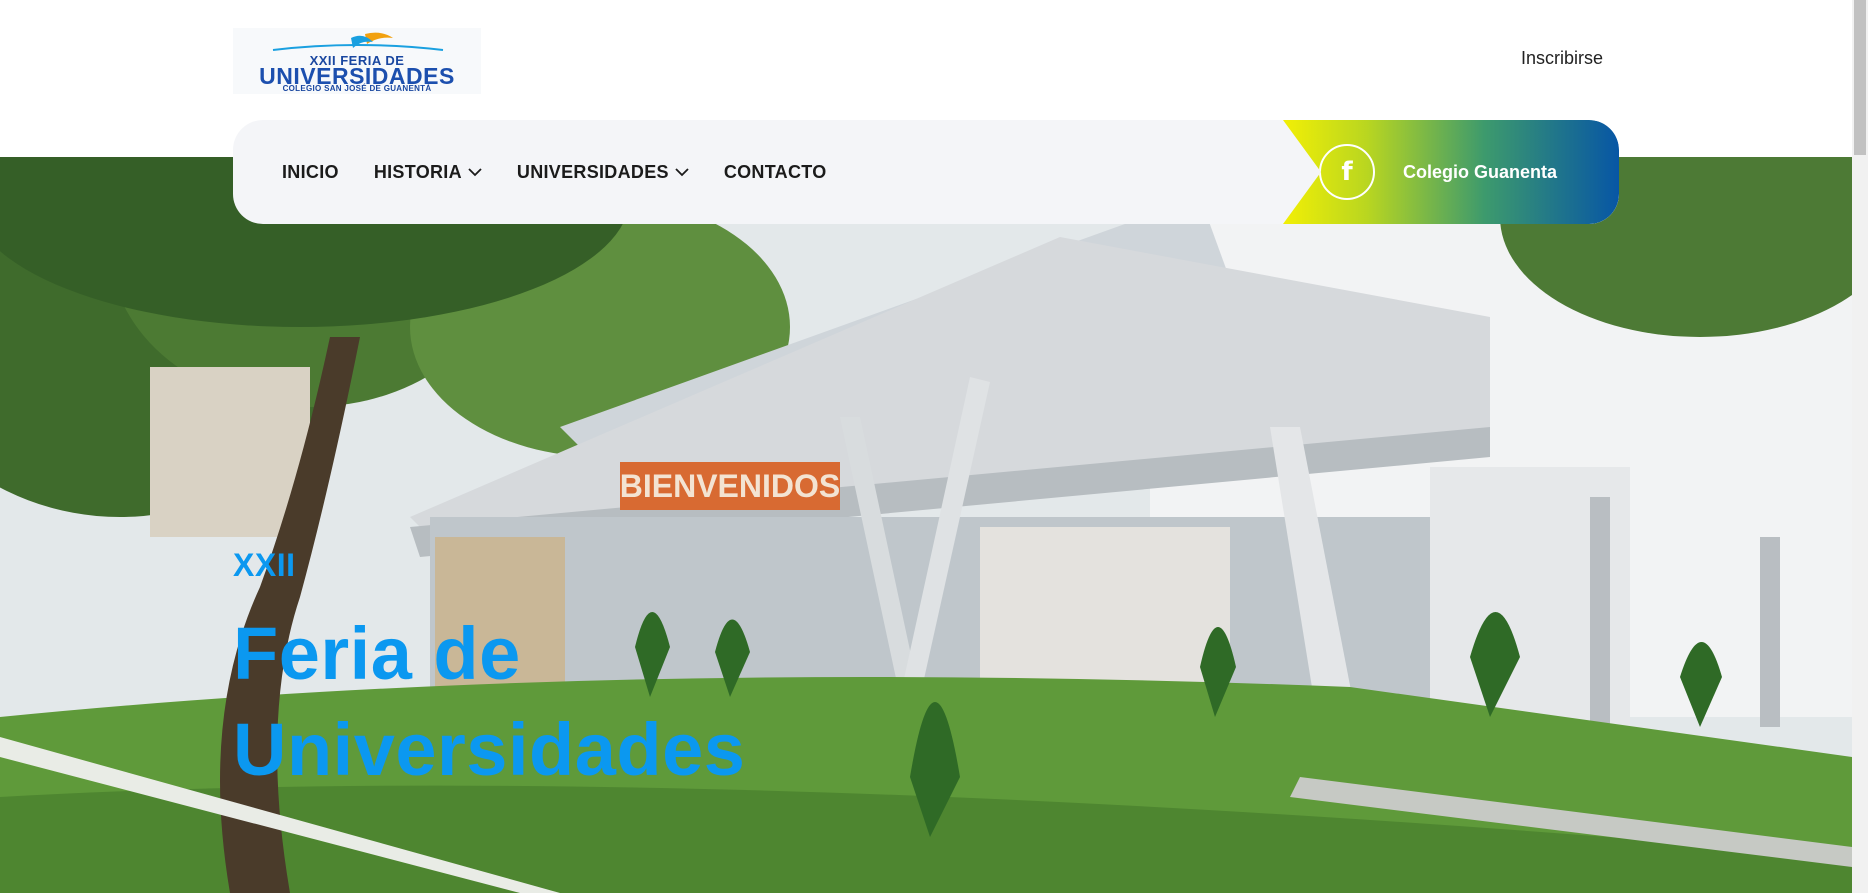 The image size is (1868, 893). Describe the element at coordinates (730, 486) in the screenshot. I see `welcome-sign: BIENVENIDOS` at that location.